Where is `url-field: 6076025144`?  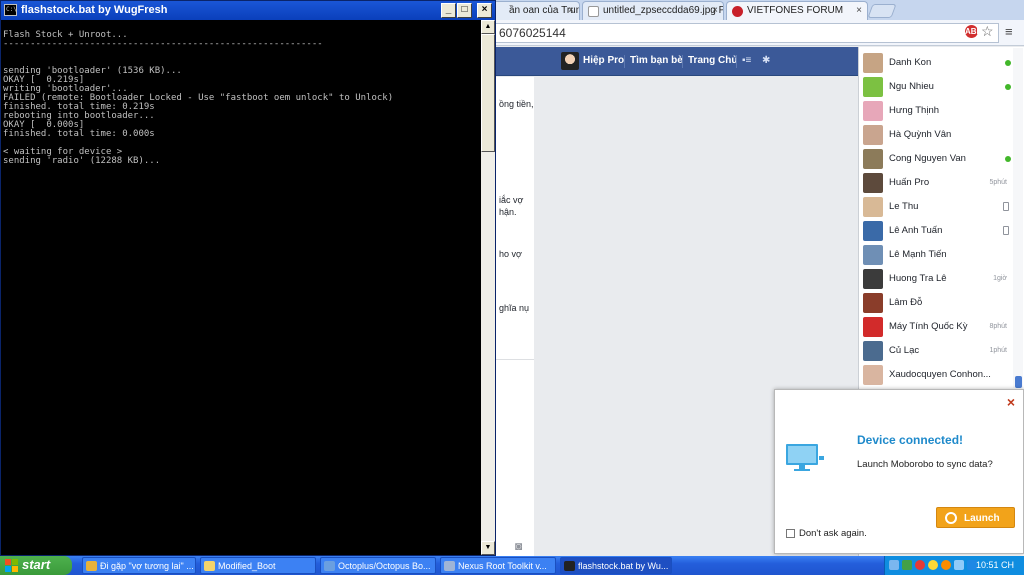 url-field: 6076025144 is located at coordinates (746, 33).